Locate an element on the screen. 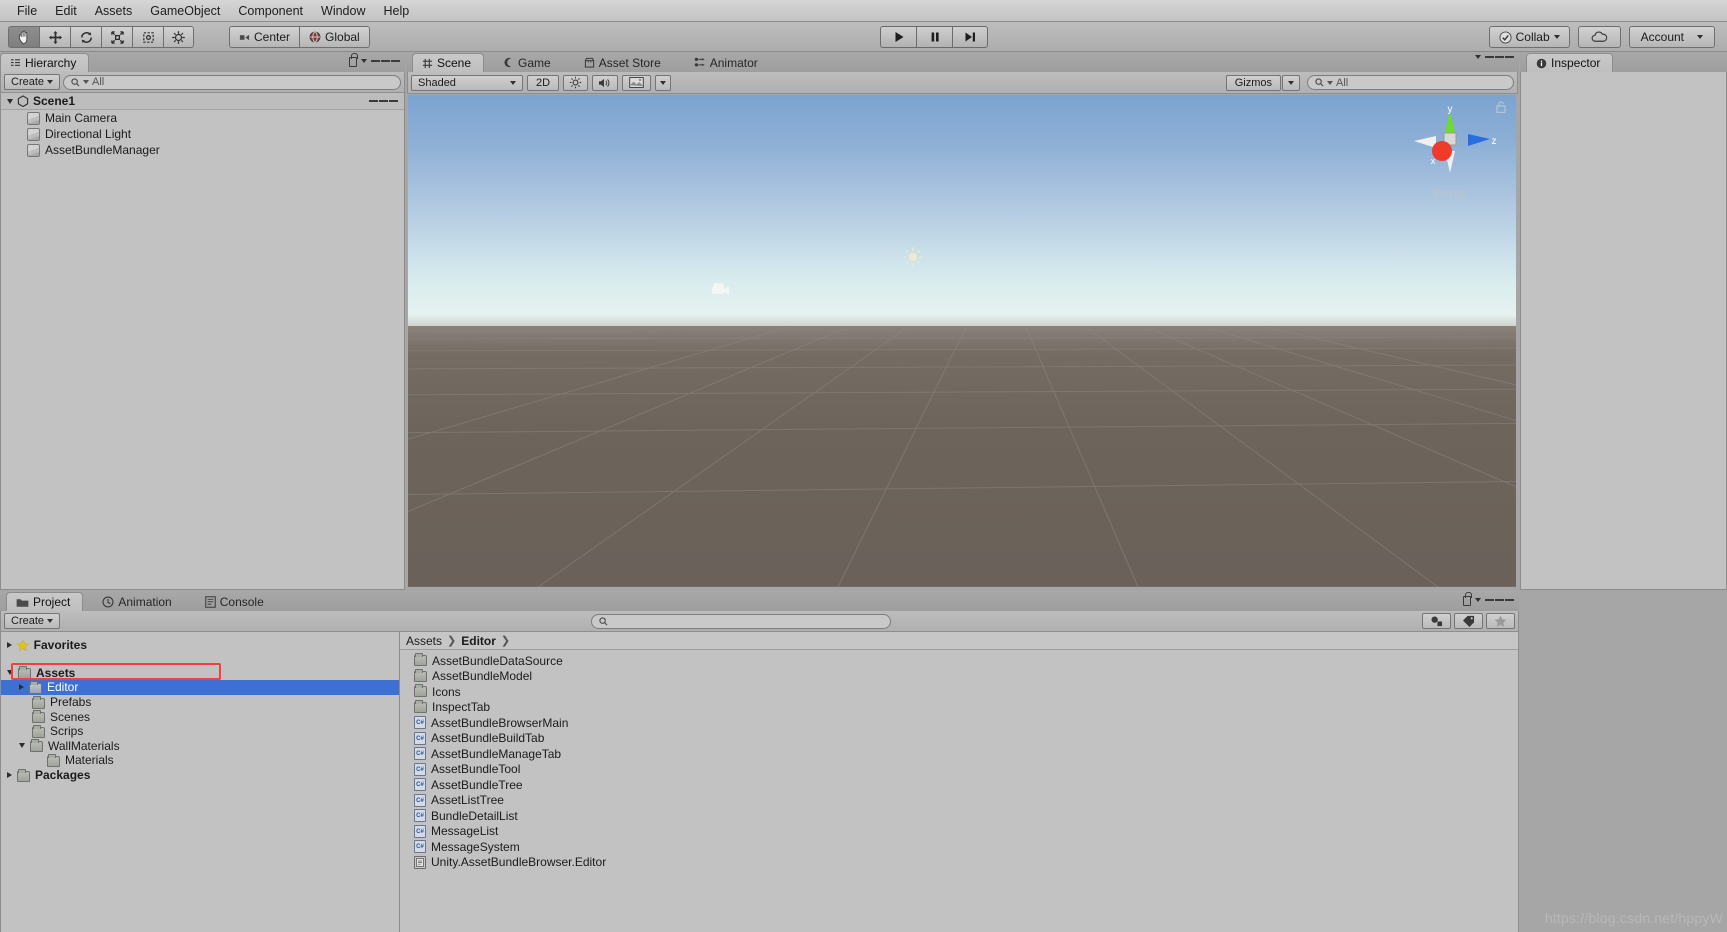  file-item-assetbundlebrowsermain: C# AssetBundleBrowserMain is located at coordinates (959, 723).